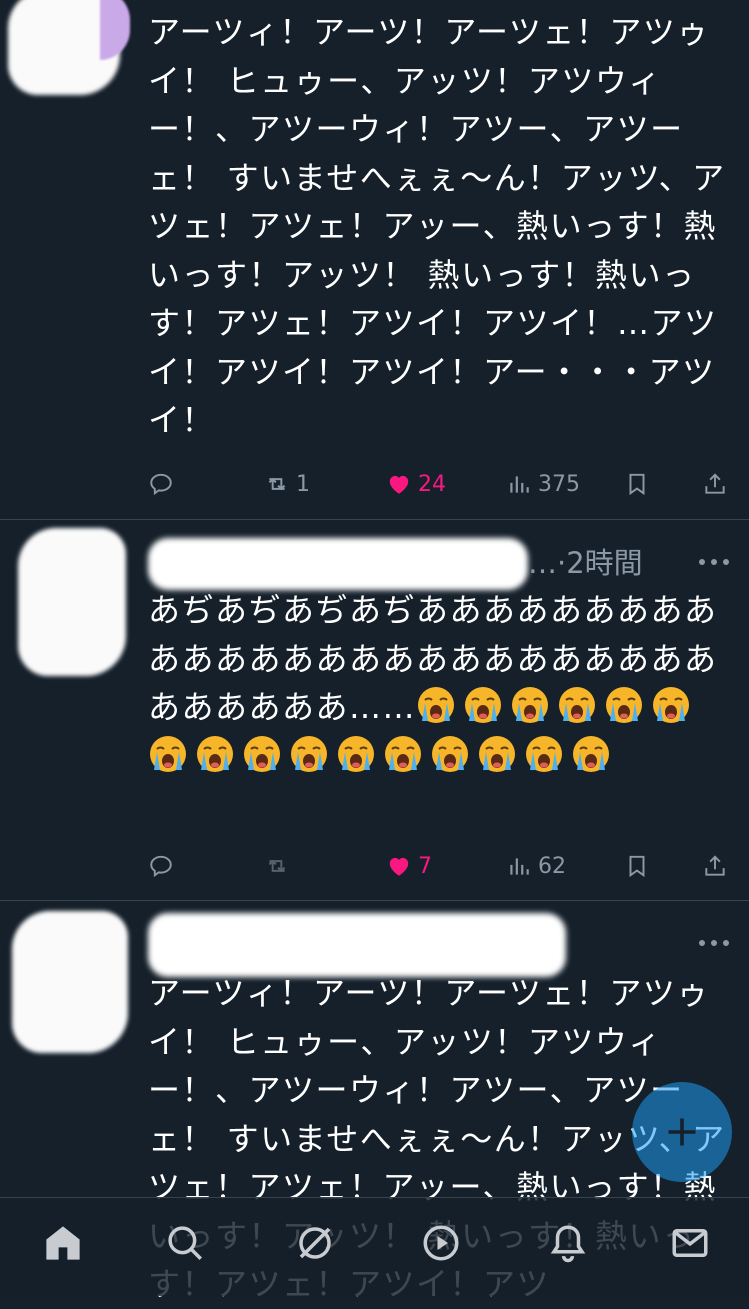  I want to click on messages-icon, so click(690, 1243).